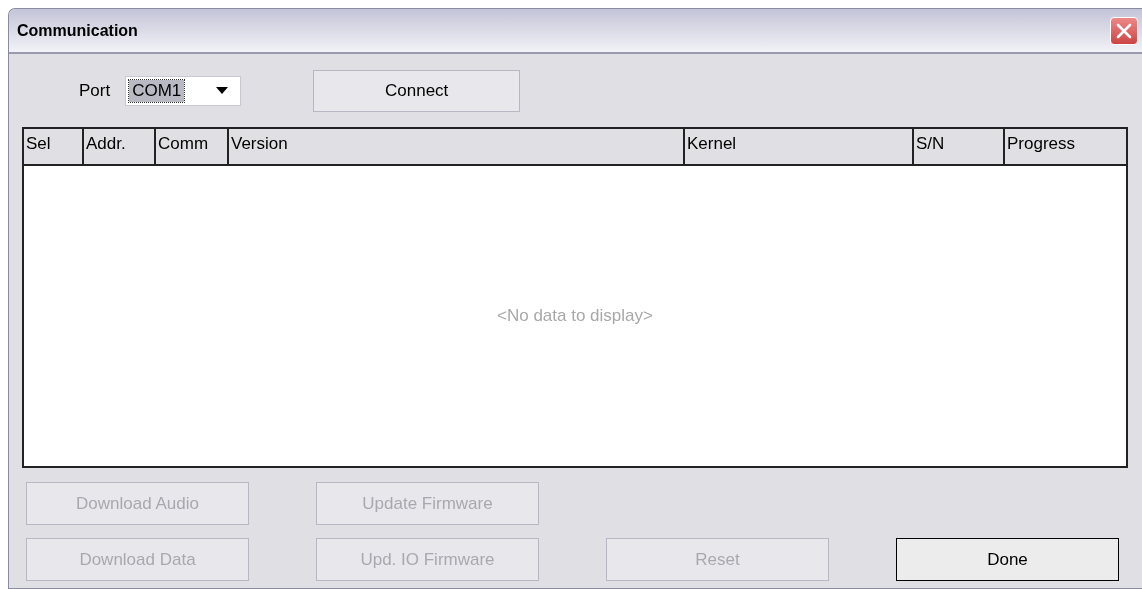 This screenshot has height=589, width=1142. Describe the element at coordinates (77, 30) in the screenshot. I see `window-title: Communication` at that location.